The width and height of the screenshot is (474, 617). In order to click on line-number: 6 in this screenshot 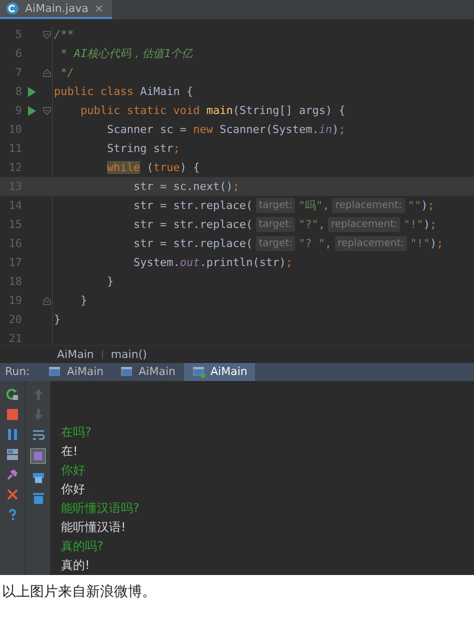, I will do `click(18, 53)`.